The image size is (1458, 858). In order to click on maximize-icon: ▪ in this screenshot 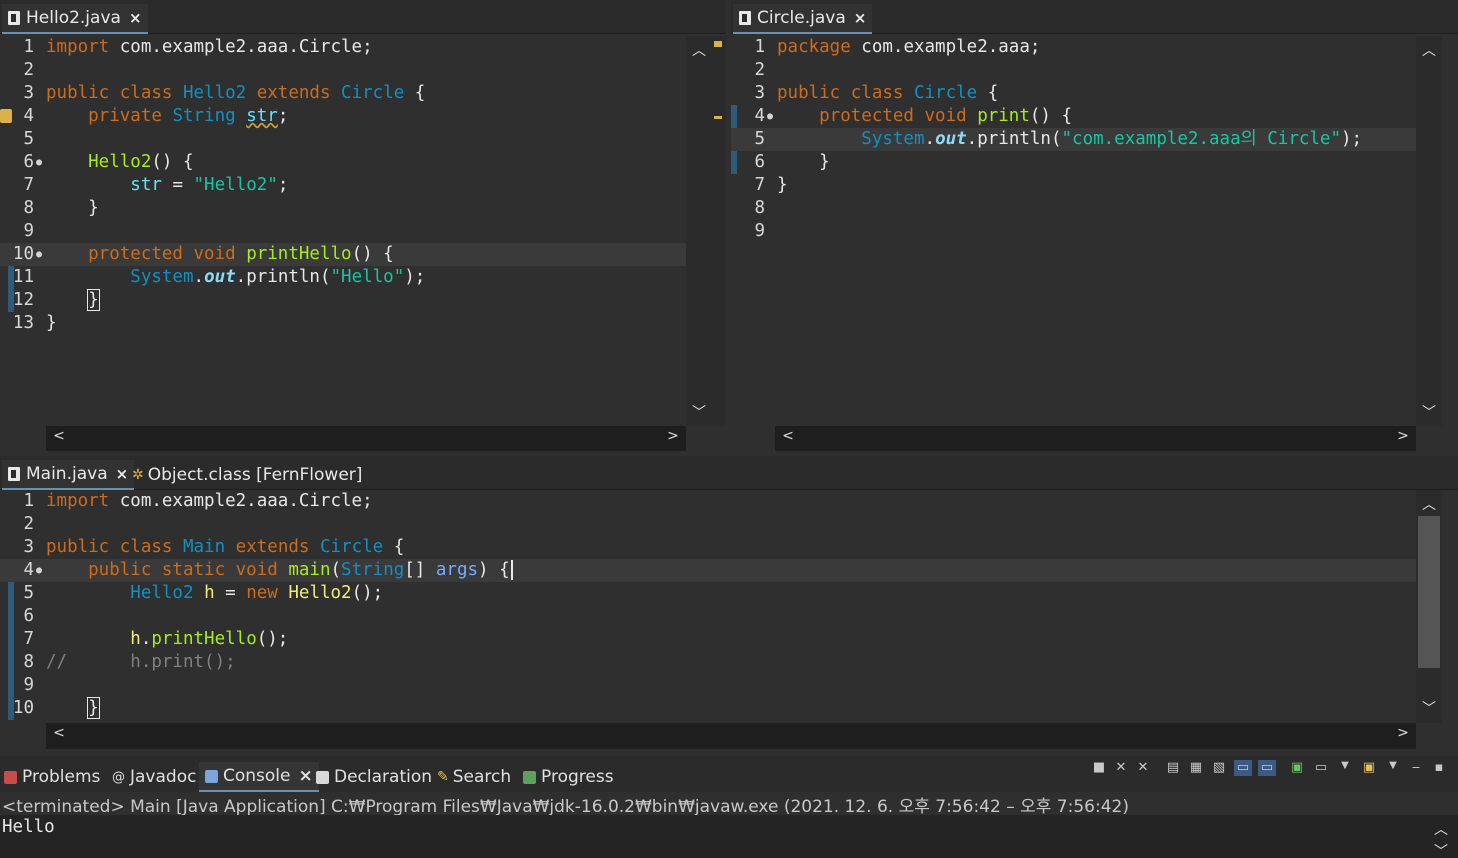, I will do `click(1439, 768)`.